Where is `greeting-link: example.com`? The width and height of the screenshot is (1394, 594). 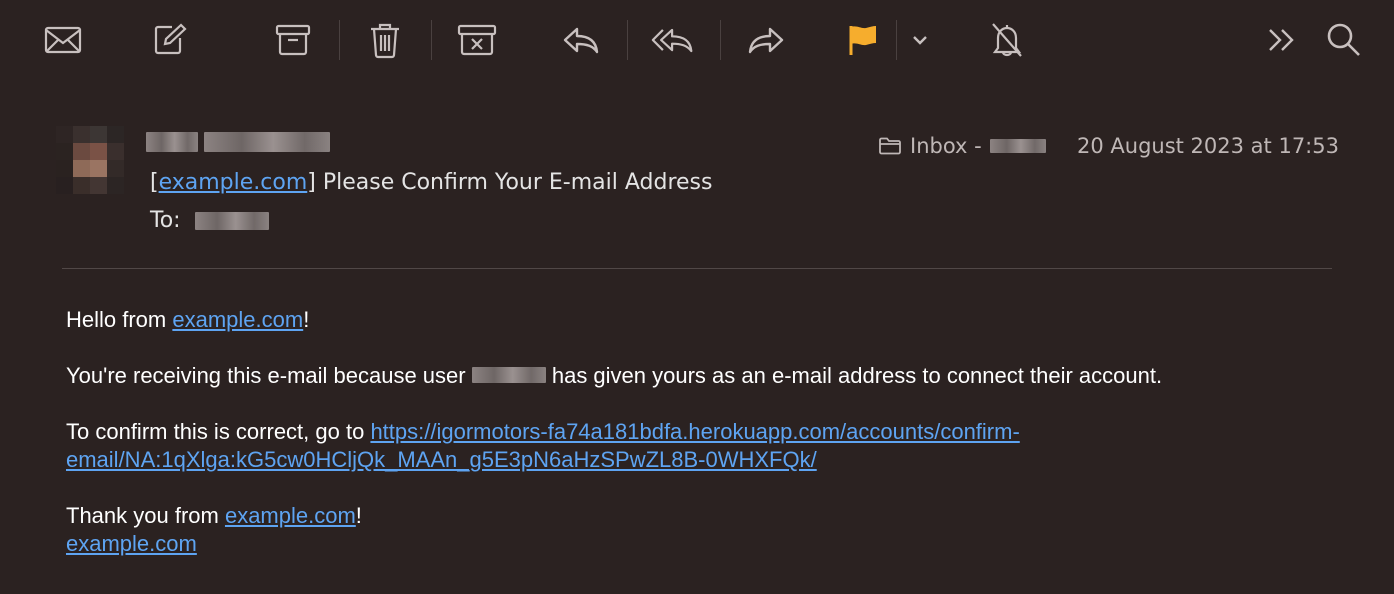
greeting-link: example.com is located at coordinates (237, 319).